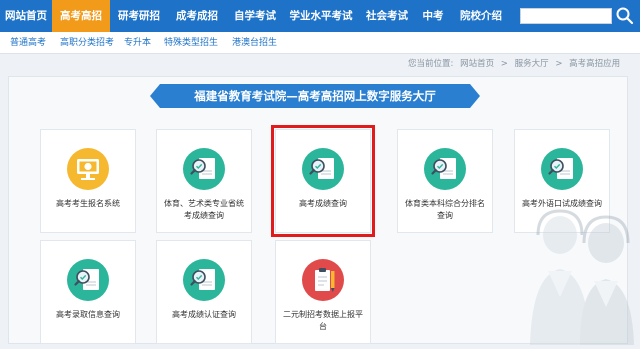 This screenshot has width=640, height=349. Describe the element at coordinates (315, 96) in the screenshot. I see `page-title: 福建省教育考试院—高考高招网上数字服务大厅` at that location.